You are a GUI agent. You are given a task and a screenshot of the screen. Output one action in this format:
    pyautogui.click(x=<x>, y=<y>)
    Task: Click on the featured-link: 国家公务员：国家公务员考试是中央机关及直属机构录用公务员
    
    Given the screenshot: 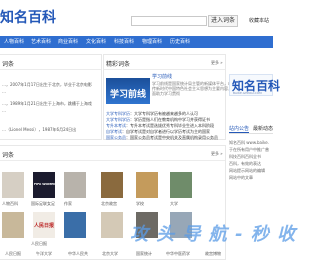 What is the action you would take?
    pyautogui.click(x=165, y=138)
    